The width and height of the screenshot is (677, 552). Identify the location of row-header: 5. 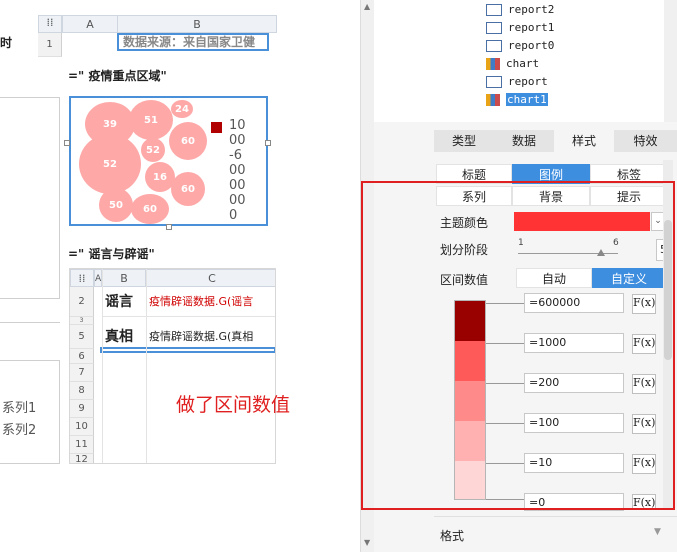
(82, 337).